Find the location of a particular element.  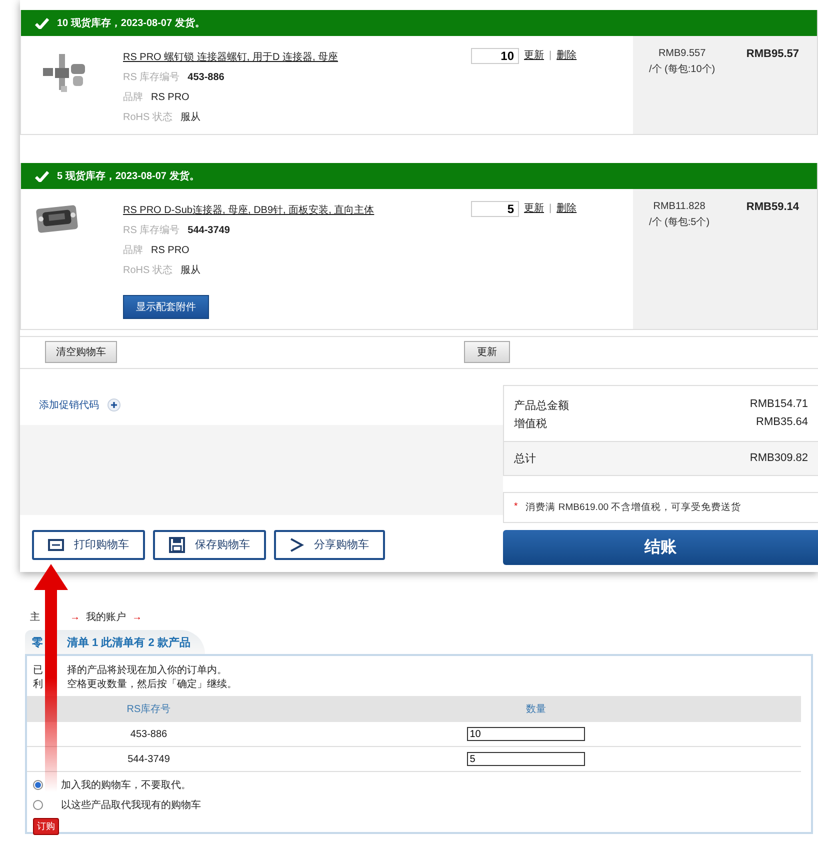

instruction-text: 利 is located at coordinates (38, 684).